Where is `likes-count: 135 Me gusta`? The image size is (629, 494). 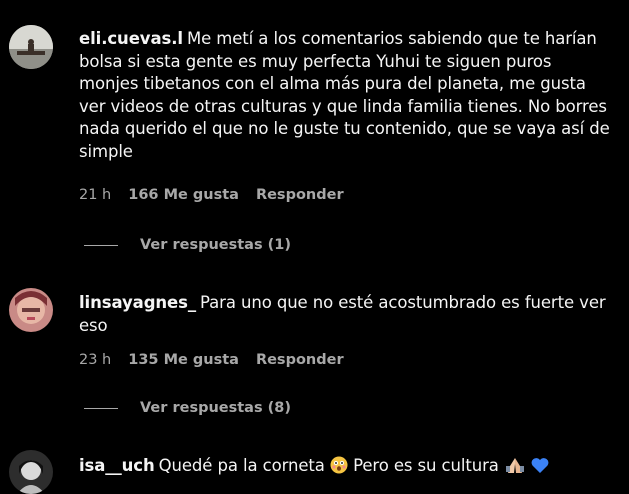
likes-count: 135 Me gusta is located at coordinates (183, 360).